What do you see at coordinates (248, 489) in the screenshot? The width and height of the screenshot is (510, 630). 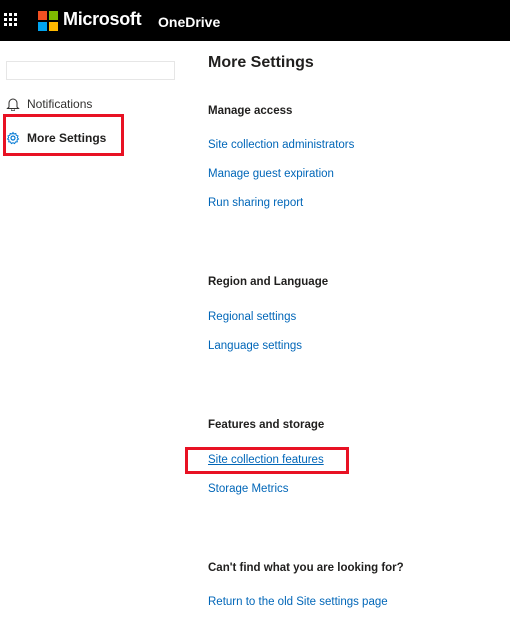 I see `link-storage-metrics: Storage Metrics` at bounding box center [248, 489].